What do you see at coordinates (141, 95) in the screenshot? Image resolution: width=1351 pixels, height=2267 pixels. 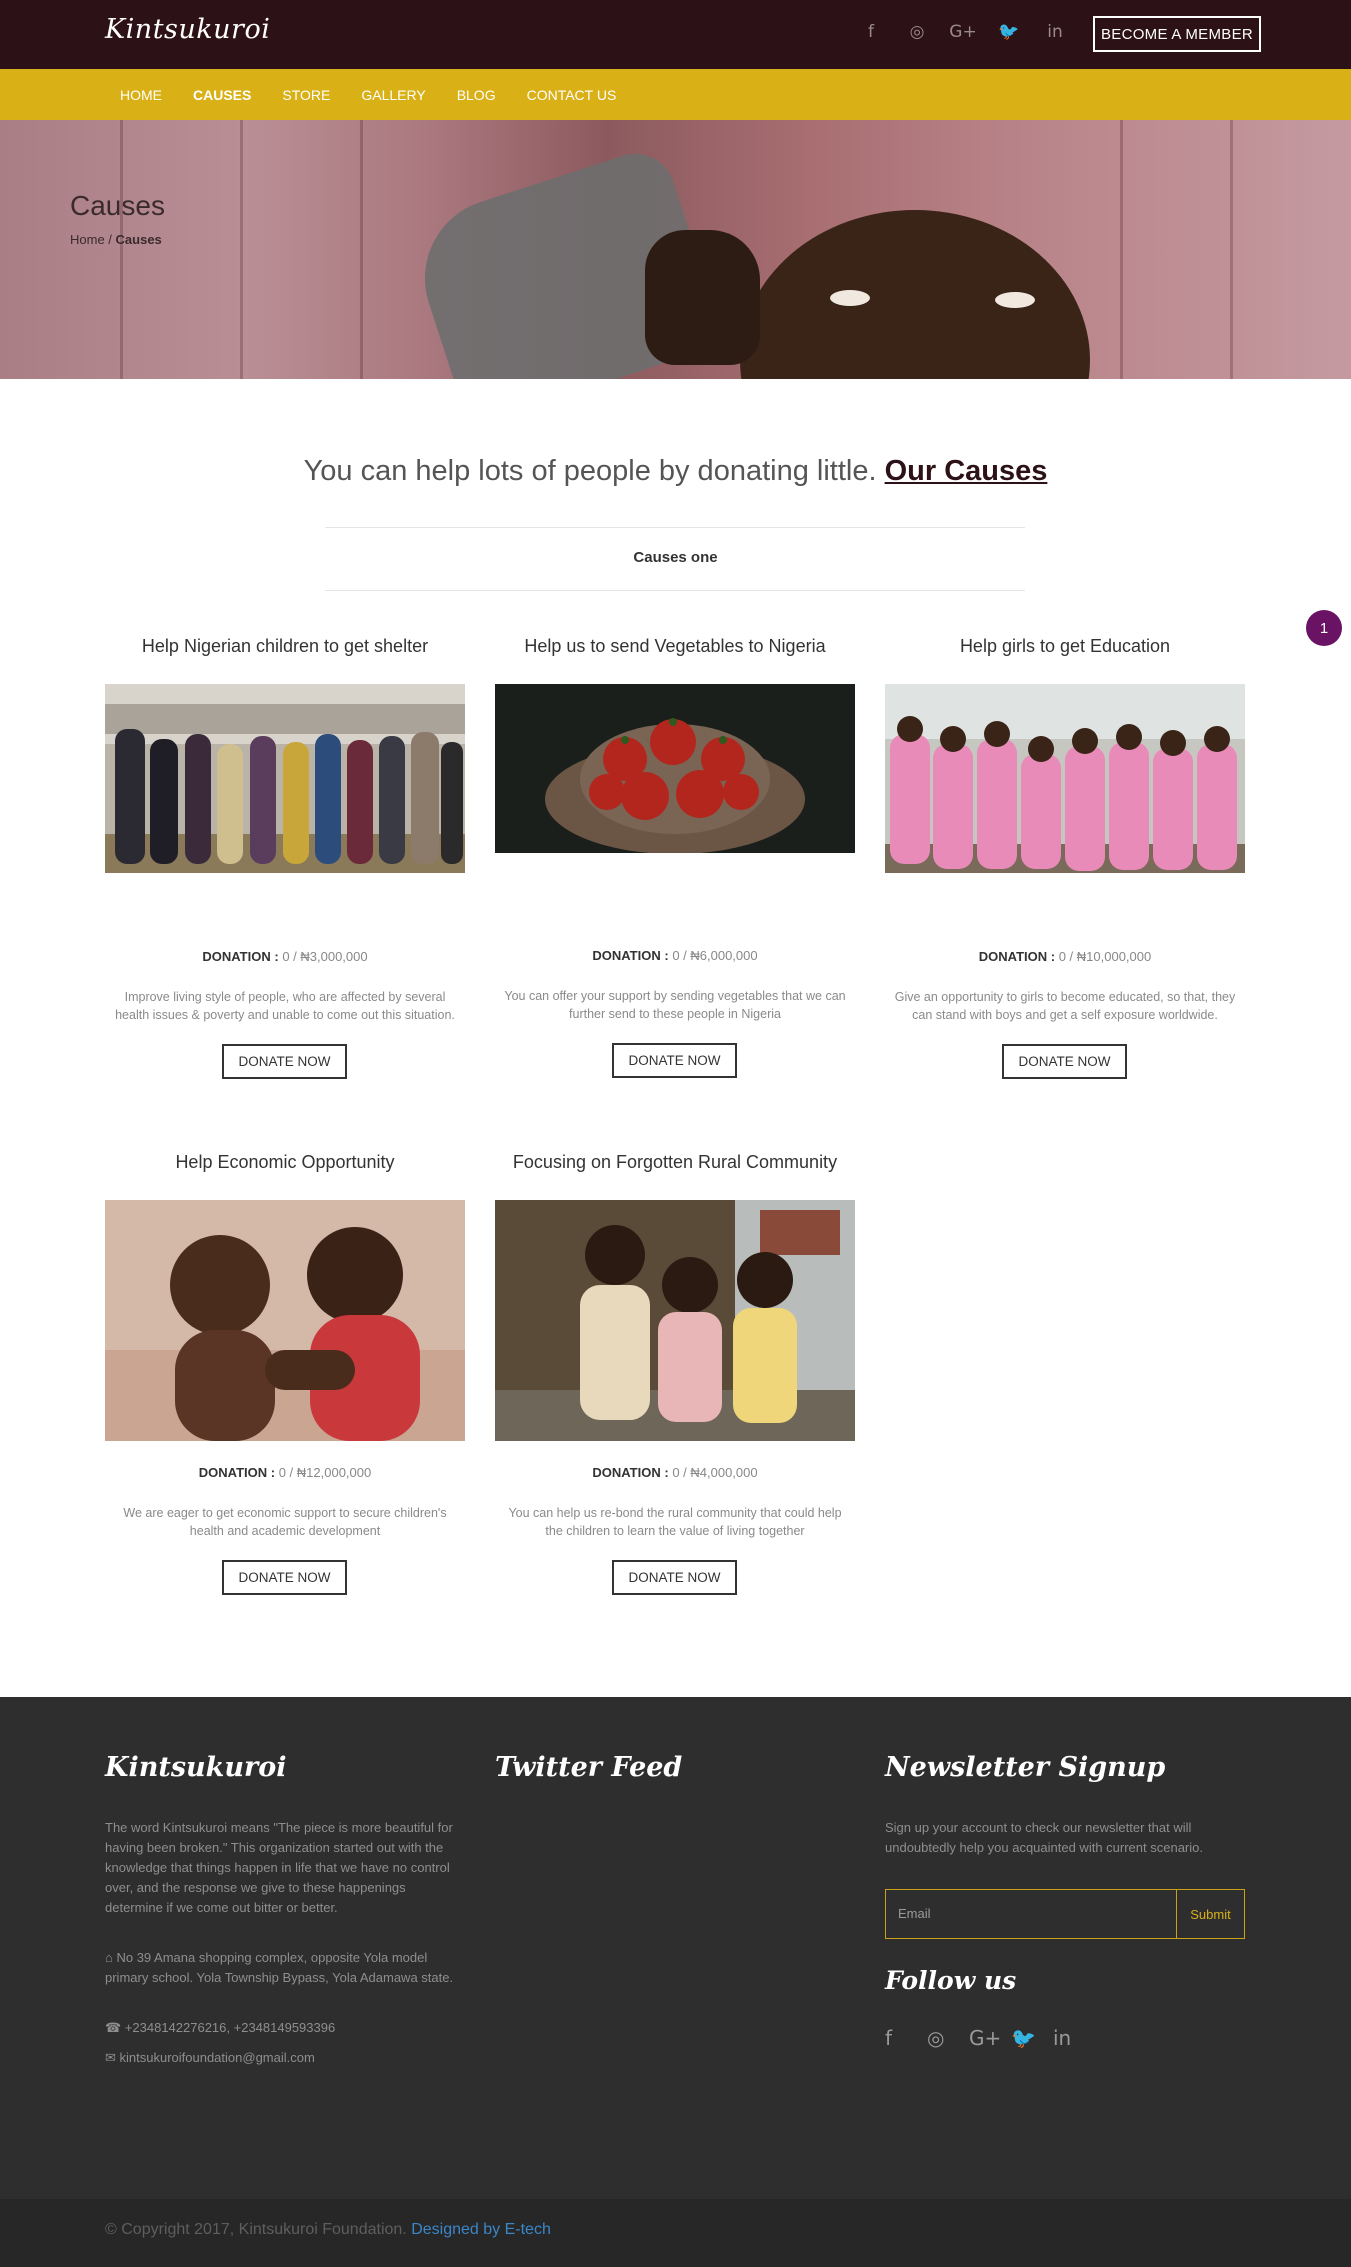 I see `nav-item-home: HOME` at bounding box center [141, 95].